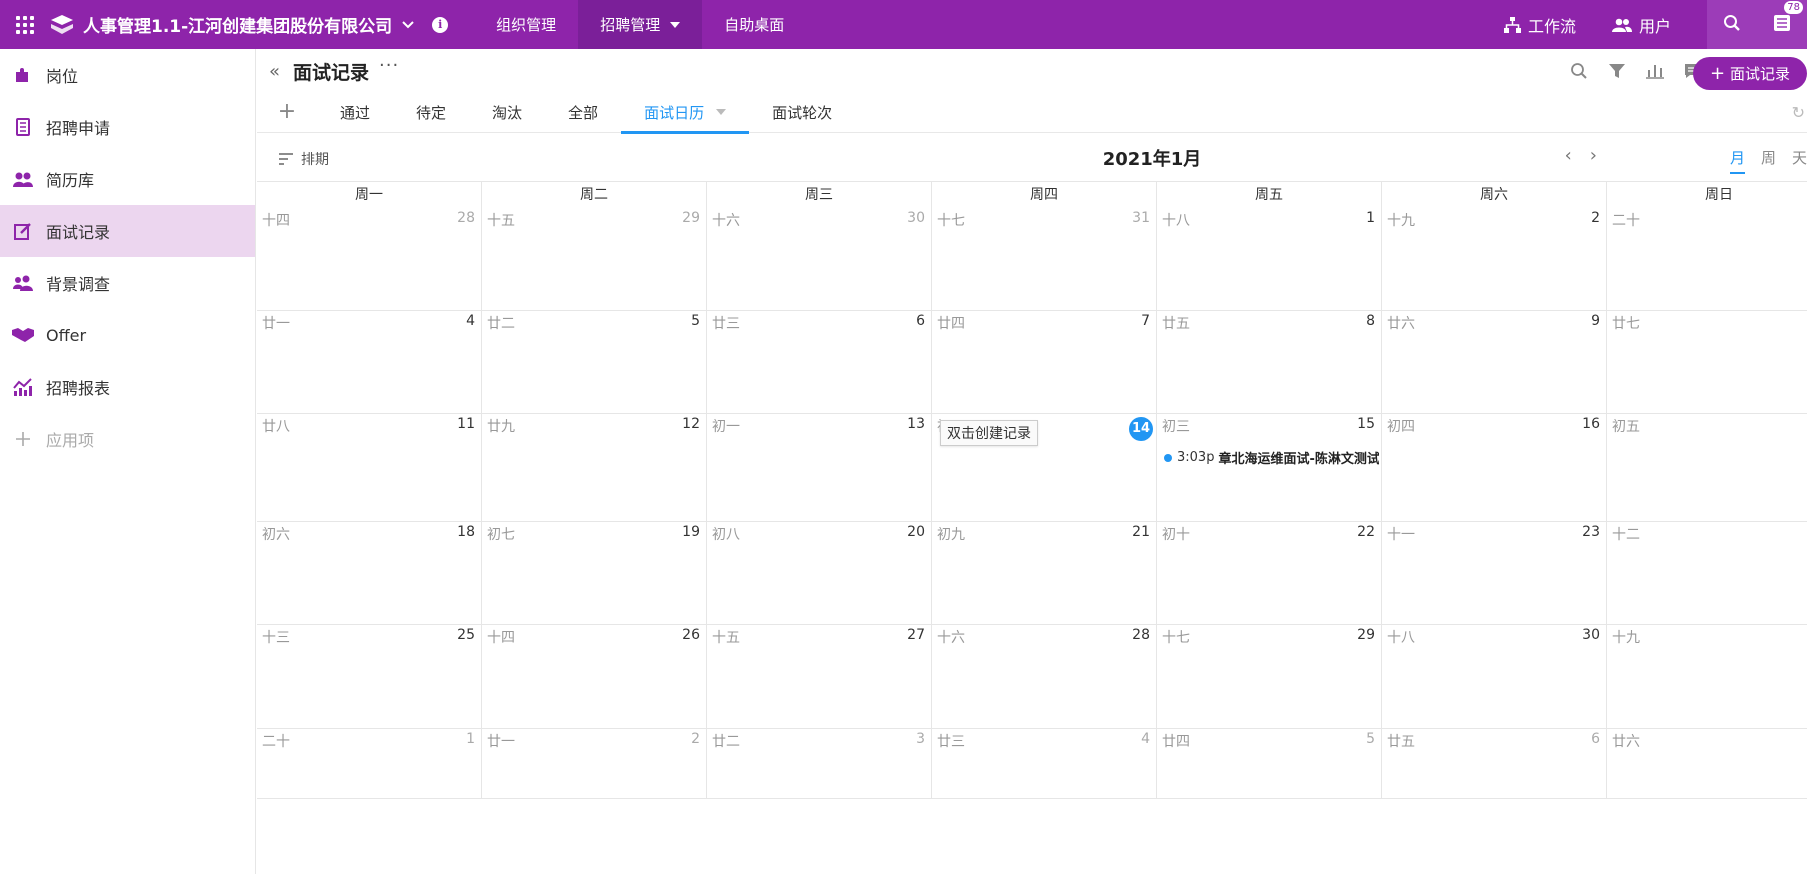  Describe the element at coordinates (819, 259) in the screenshot. I see `calendar-day-cell: 十六 30` at that location.